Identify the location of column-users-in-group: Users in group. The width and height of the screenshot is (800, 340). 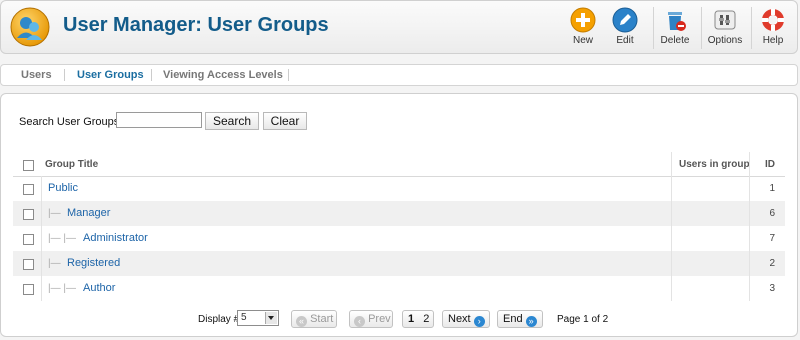
(714, 164).